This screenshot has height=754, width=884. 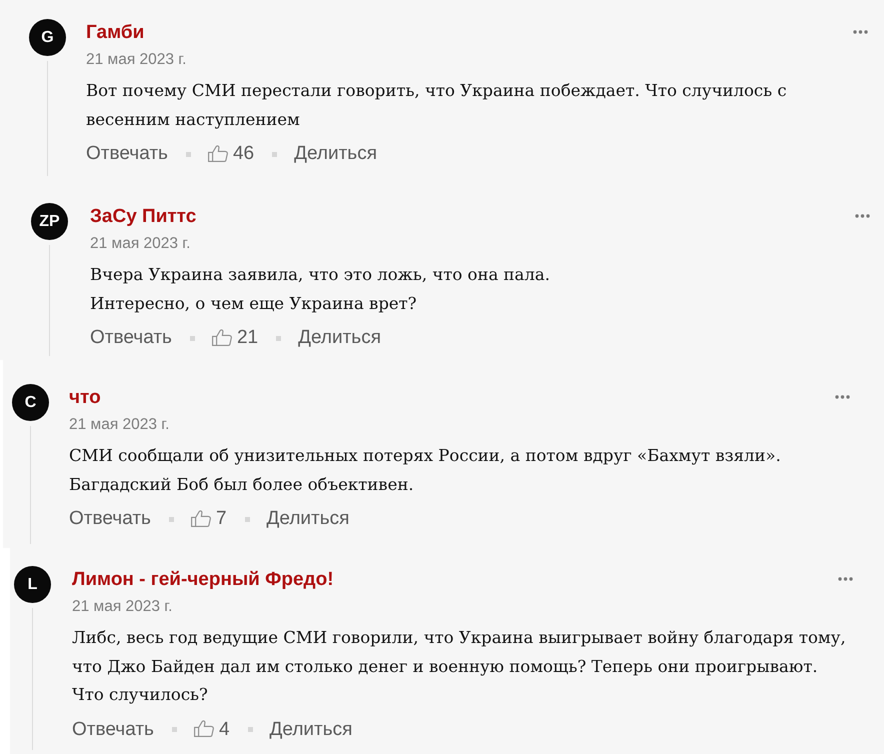 I want to click on comment-text: Вот почему СМИ перестали говорить, что Украина побеждает. Что случилось с весенним наступлением, so click(x=436, y=105).